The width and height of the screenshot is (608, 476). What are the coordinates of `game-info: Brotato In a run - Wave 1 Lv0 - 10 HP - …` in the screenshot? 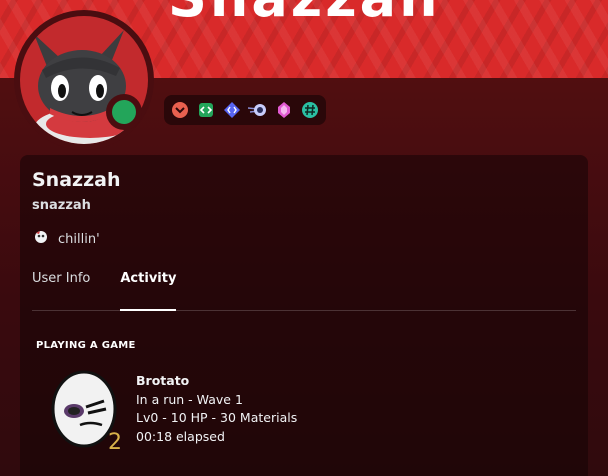 It's located at (216, 409).